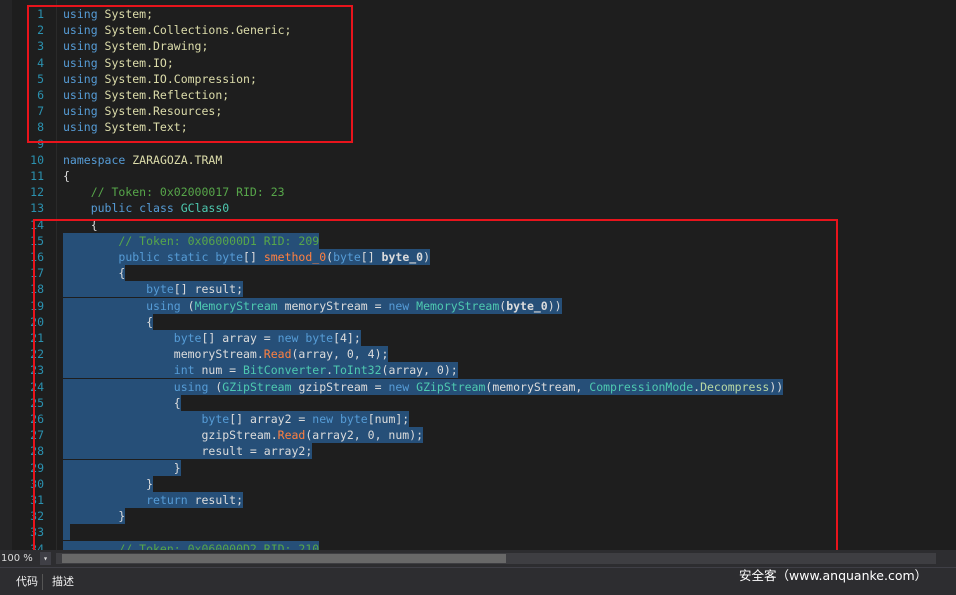 This screenshot has width=956, height=595. I want to click on tab-code: 代码, so click(27, 582).